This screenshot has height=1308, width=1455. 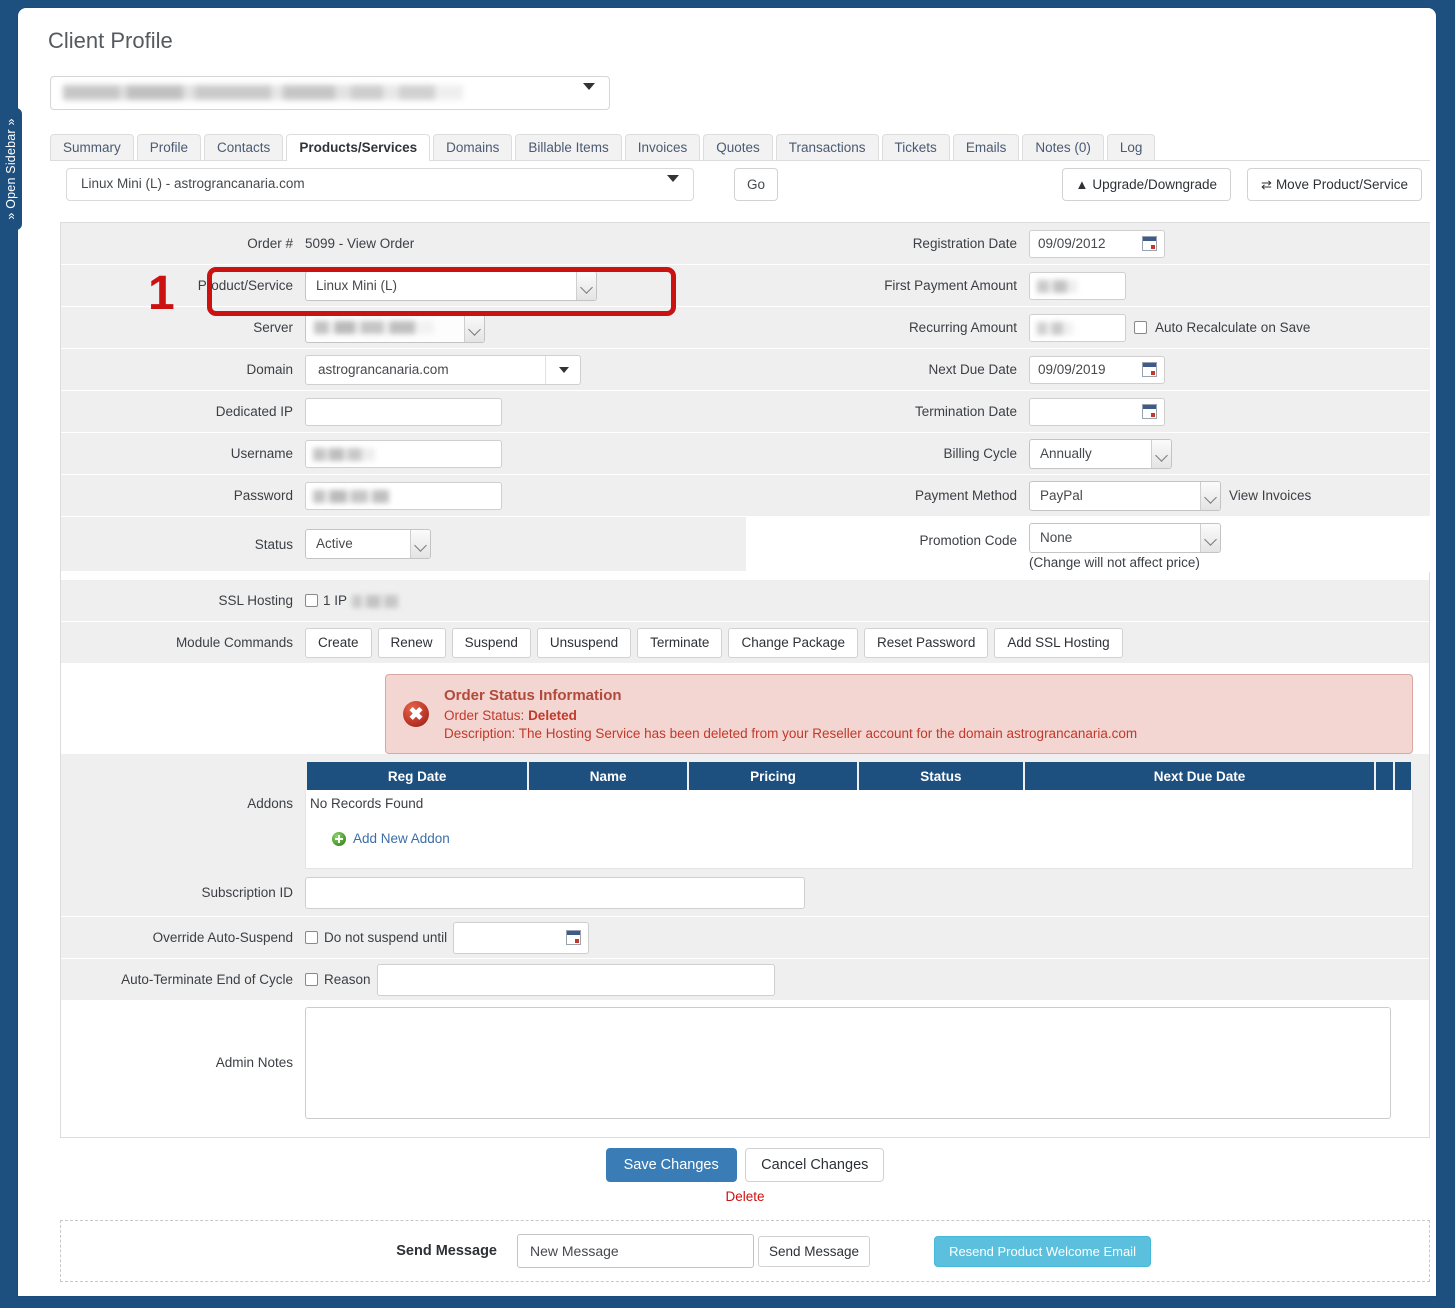 I want to click on row-subscription-id: Subscription ID, so click(x=745, y=893).